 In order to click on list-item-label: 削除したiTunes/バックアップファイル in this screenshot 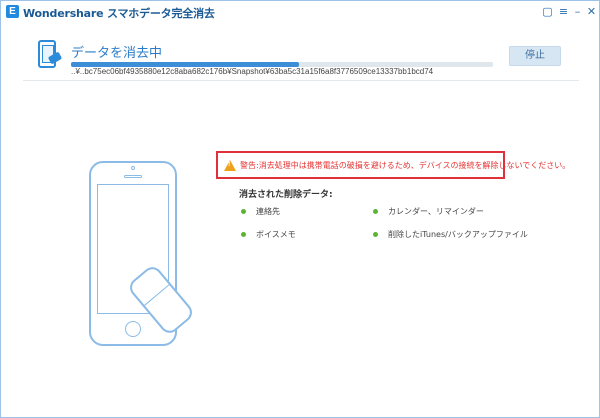, I will do `click(458, 234)`.